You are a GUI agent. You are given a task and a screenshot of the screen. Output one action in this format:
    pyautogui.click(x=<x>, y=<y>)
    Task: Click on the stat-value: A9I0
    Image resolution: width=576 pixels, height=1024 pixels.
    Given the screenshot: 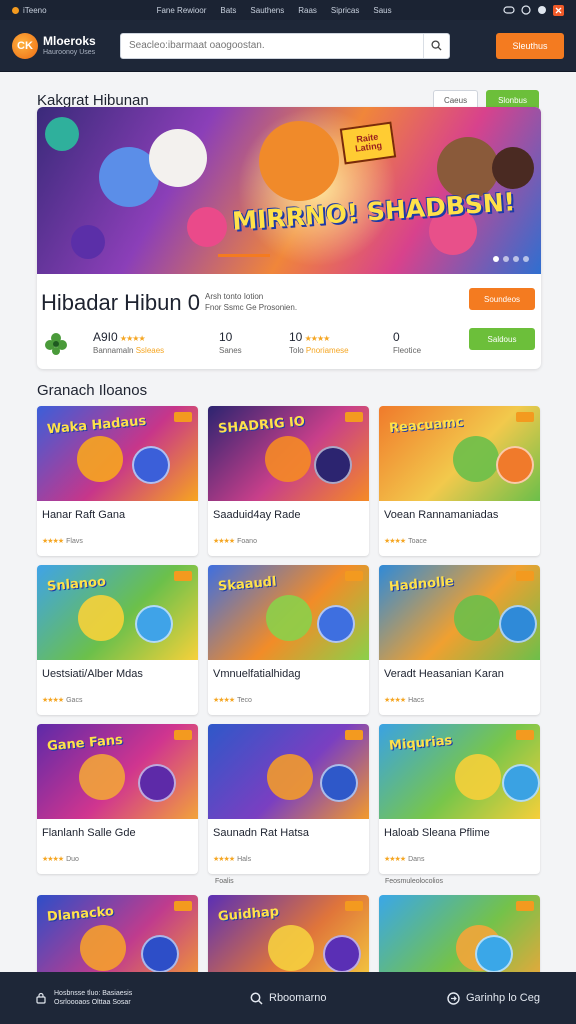 What is the action you would take?
    pyautogui.click(x=105, y=337)
    